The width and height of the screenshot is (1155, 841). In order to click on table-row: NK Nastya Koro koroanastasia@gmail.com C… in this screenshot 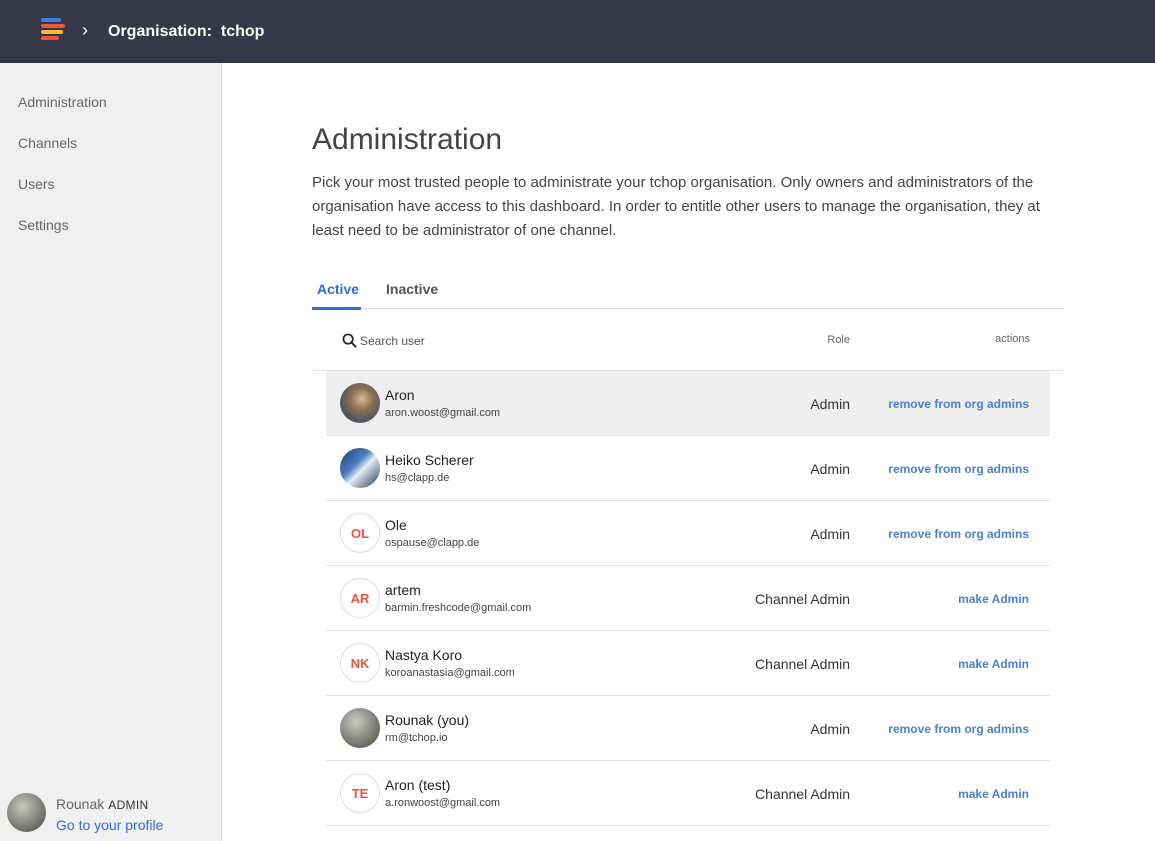, I will do `click(688, 663)`.